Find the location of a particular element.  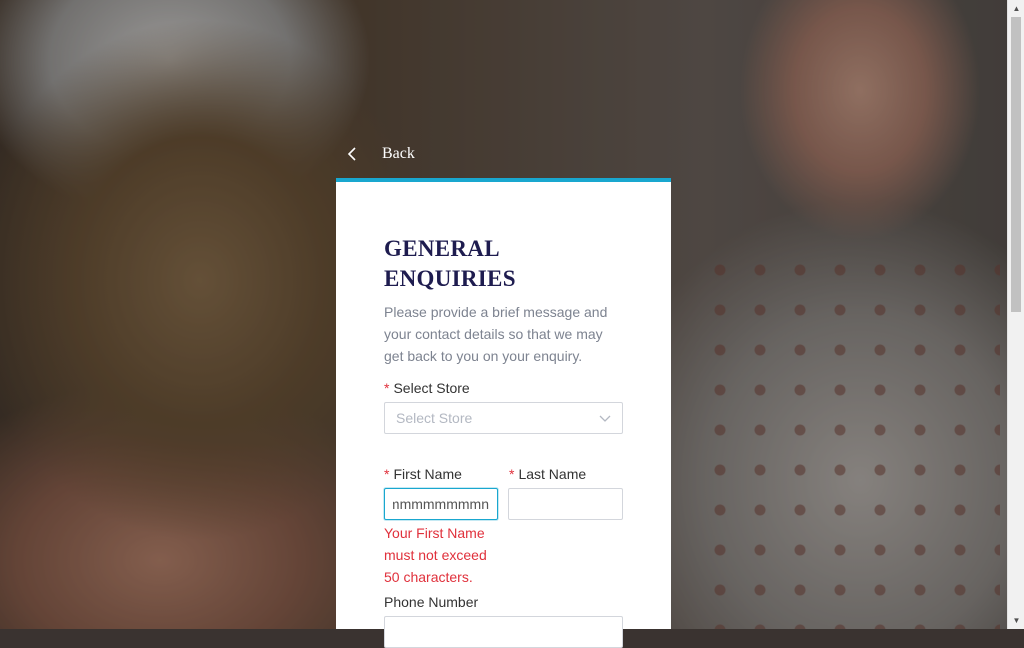

first-name-input is located at coordinates (441, 504).